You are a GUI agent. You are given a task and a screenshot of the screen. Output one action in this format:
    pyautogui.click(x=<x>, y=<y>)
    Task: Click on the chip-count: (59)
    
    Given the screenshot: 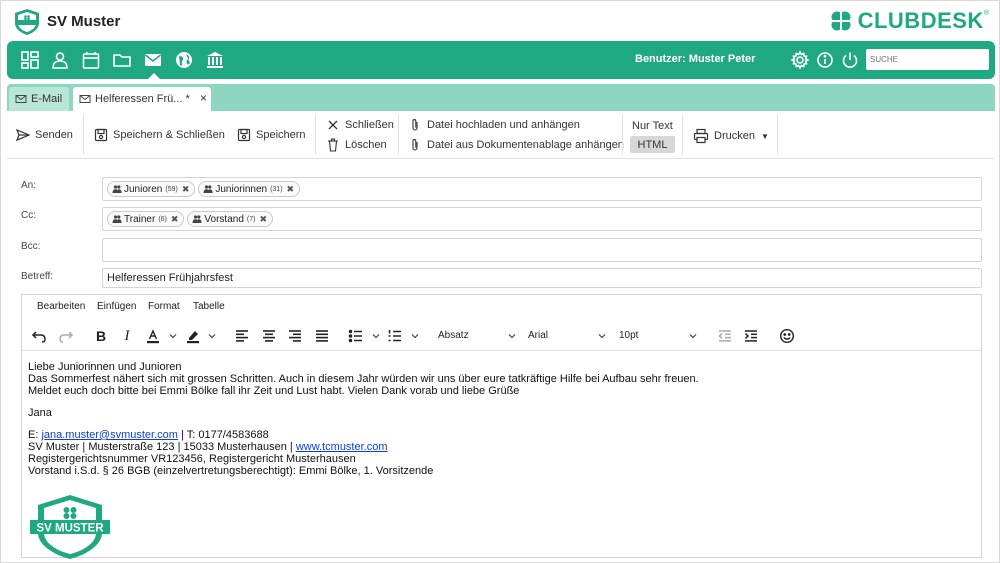 What is the action you would take?
    pyautogui.click(x=171, y=189)
    